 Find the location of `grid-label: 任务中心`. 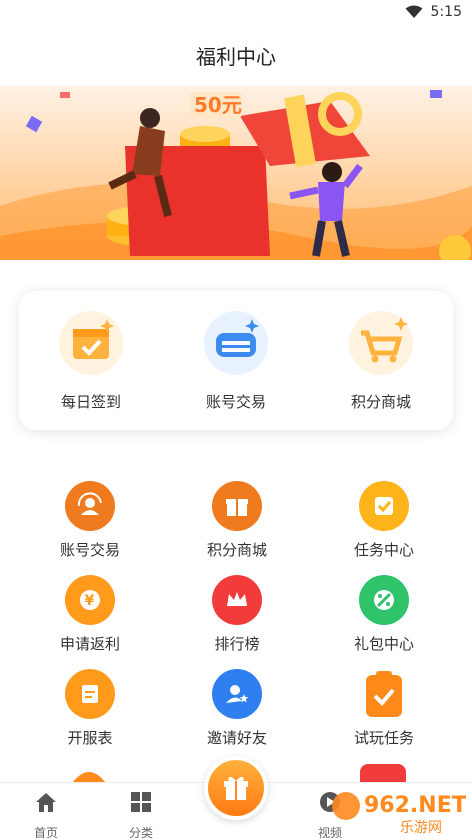

grid-label: 任务中心 is located at coordinates (383, 550).